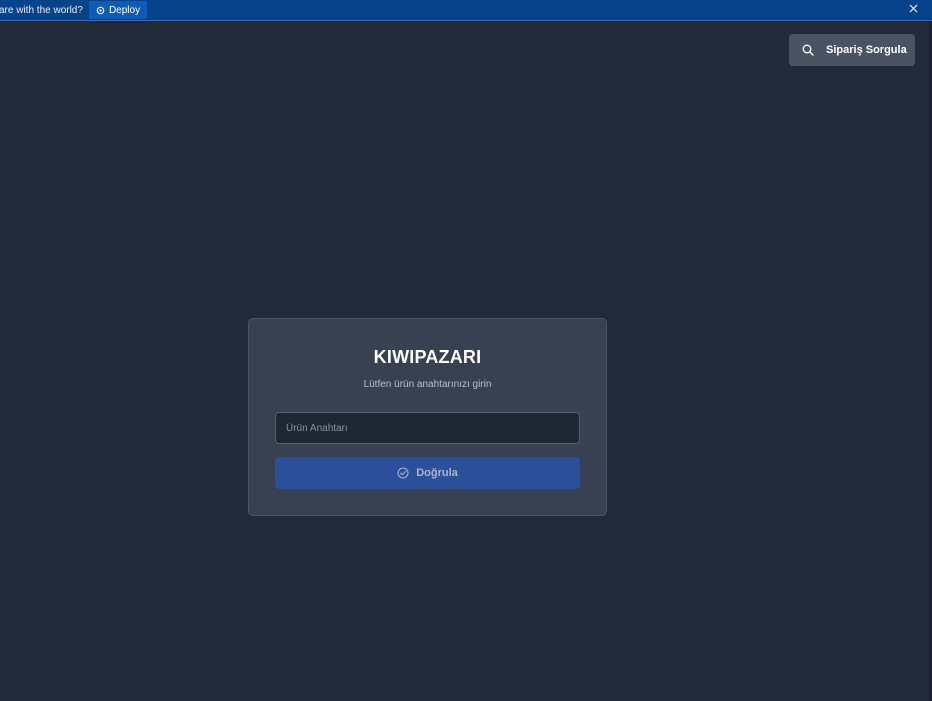  I want to click on close-banner-button, so click(913, 10).